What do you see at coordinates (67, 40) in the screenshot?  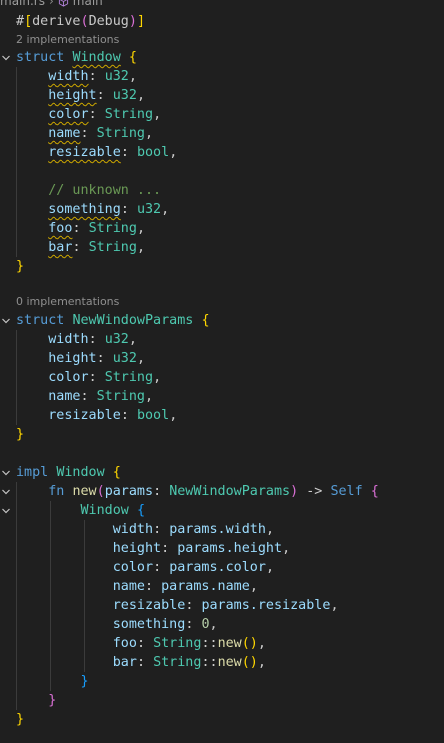 I see `codelens-window-implementations: 2 implementations` at bounding box center [67, 40].